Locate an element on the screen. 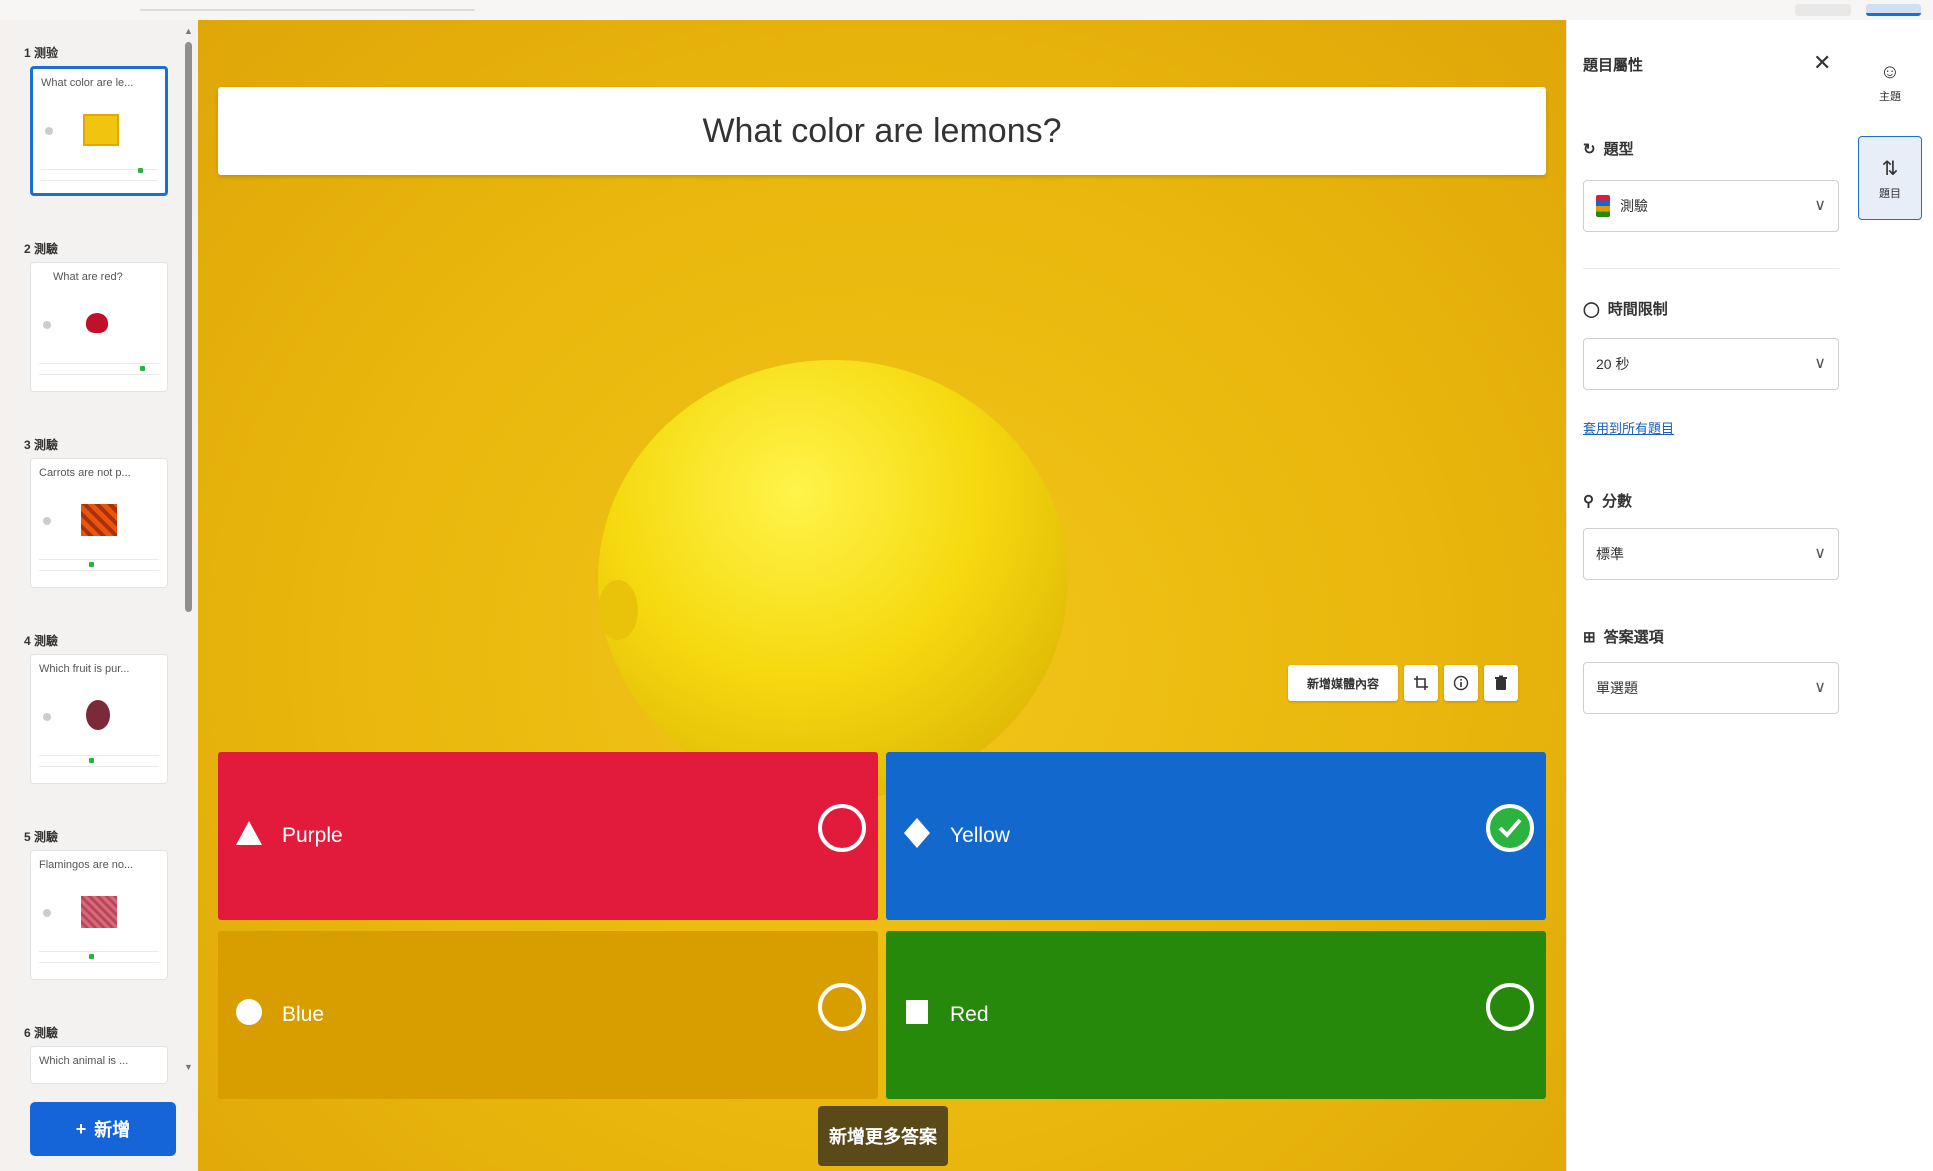 This screenshot has height=1171, width=1933. square-icon is located at coordinates (917, 1012).